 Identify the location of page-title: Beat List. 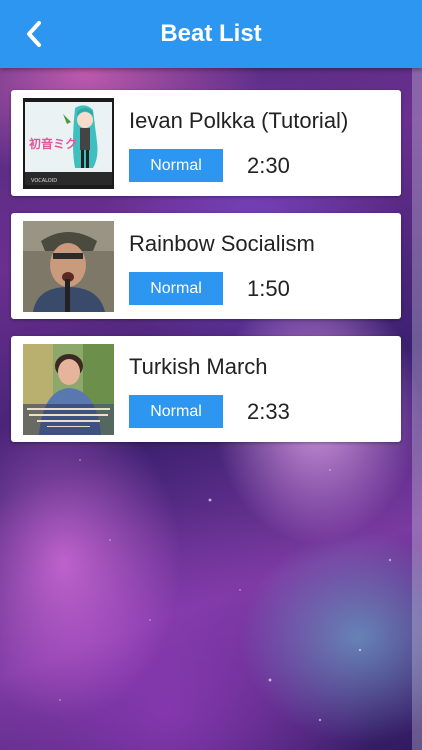
(211, 33).